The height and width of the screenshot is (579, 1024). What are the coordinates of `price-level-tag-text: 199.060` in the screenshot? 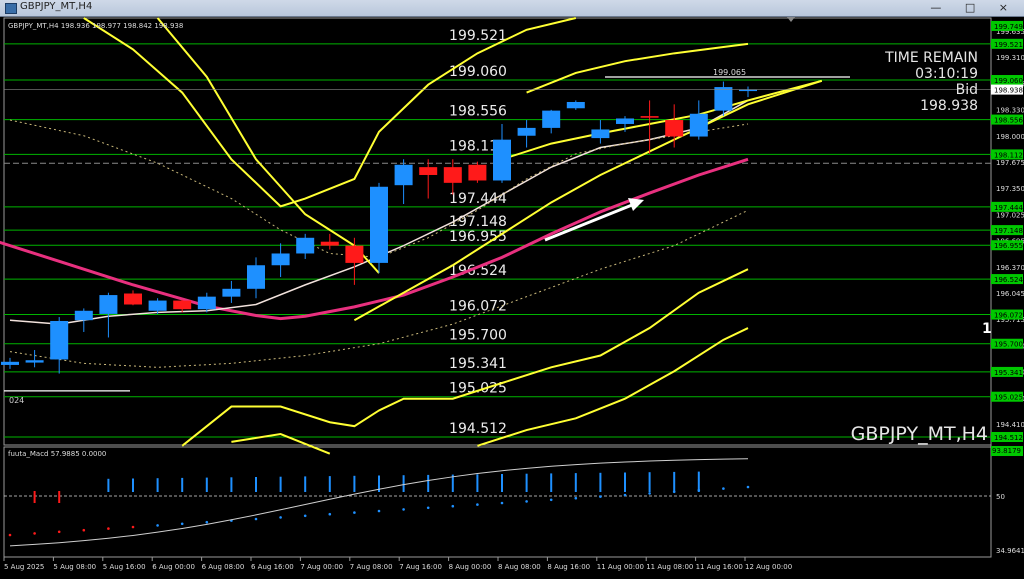 It's located at (1008, 81).